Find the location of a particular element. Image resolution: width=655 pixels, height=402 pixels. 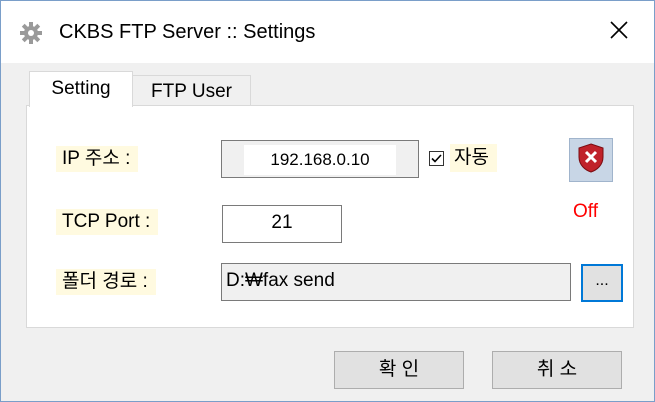

server-status-text: Off is located at coordinates (585, 211).